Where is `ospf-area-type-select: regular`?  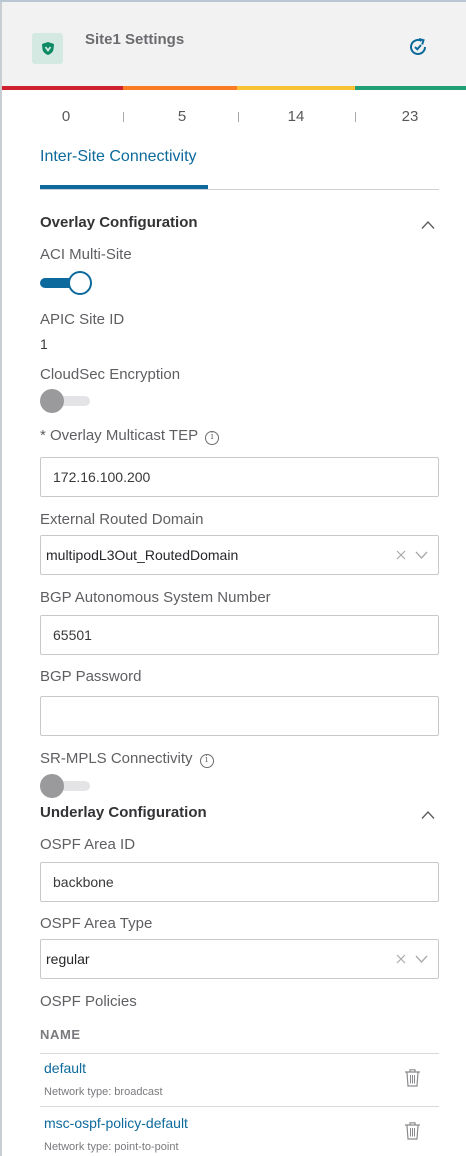
ospf-area-type-select: regular is located at coordinates (239, 959).